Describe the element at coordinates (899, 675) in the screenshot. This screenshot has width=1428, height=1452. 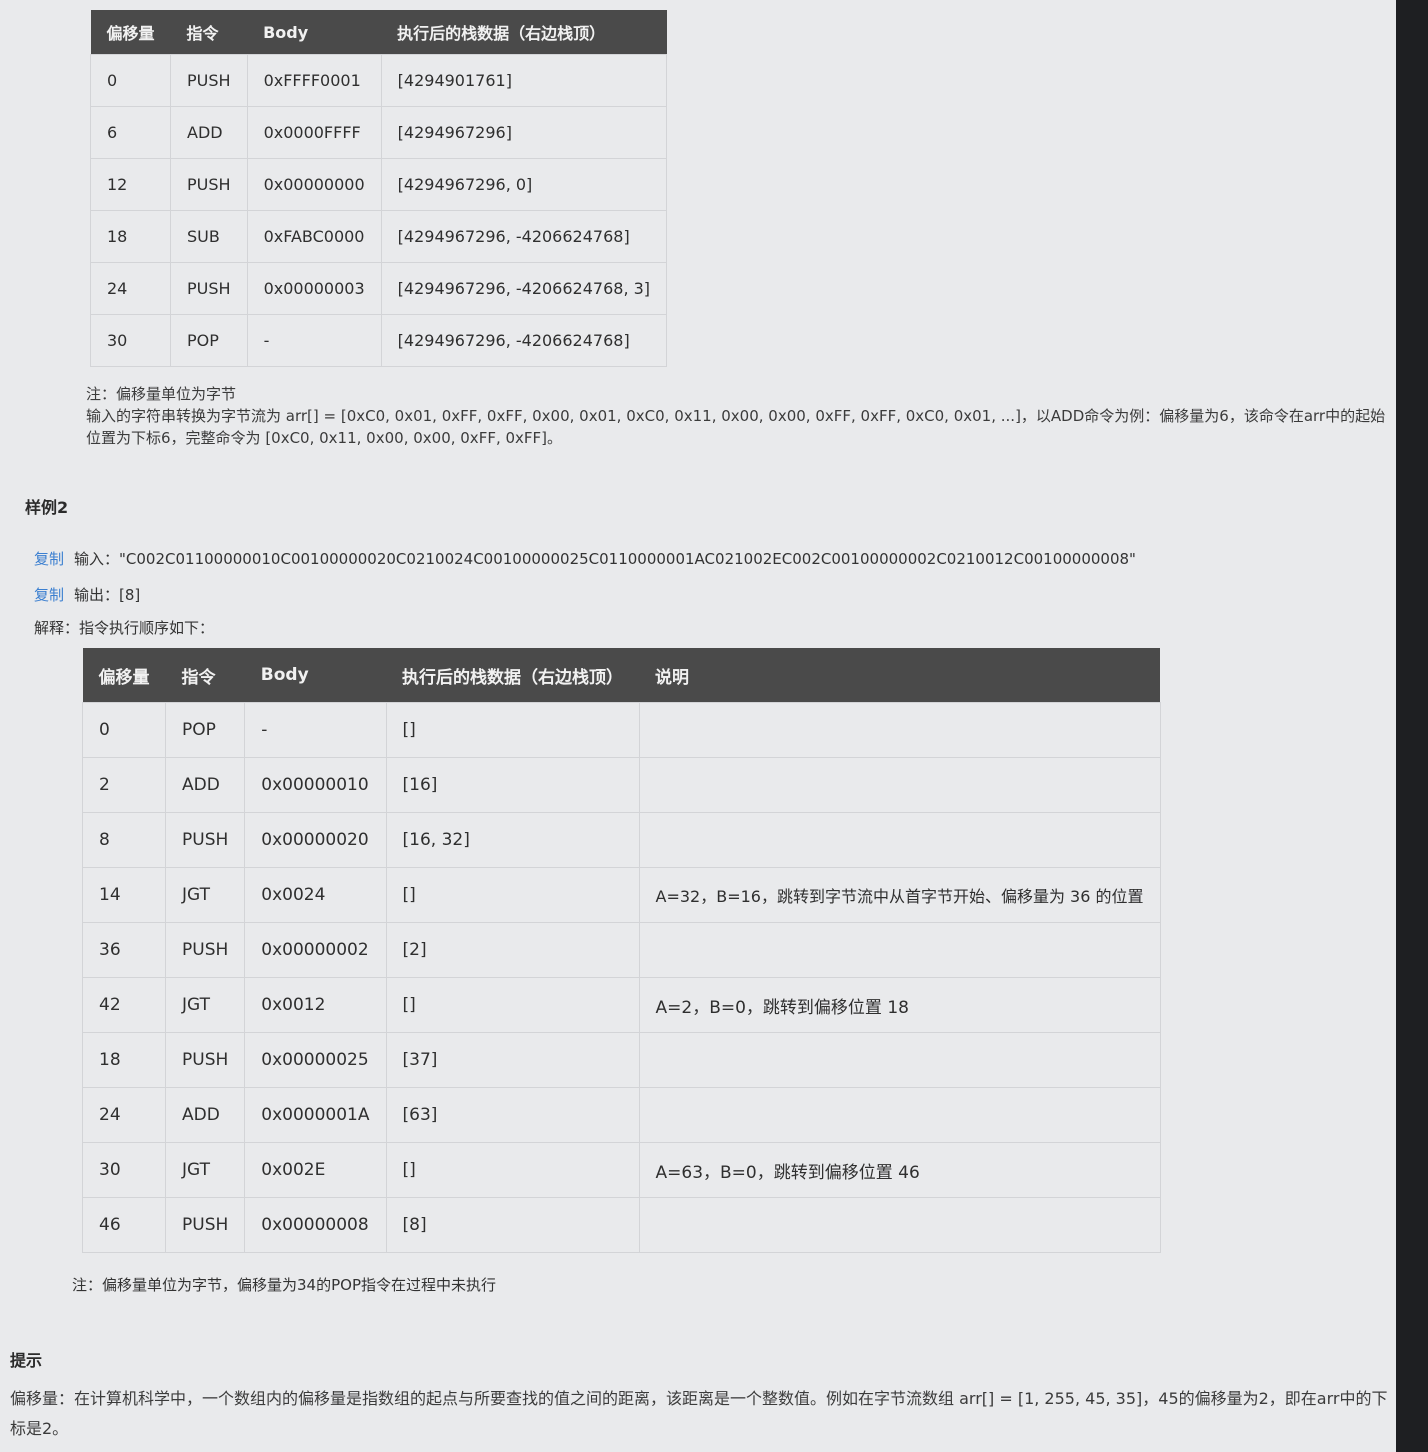
I see `header-description: 说明` at that location.